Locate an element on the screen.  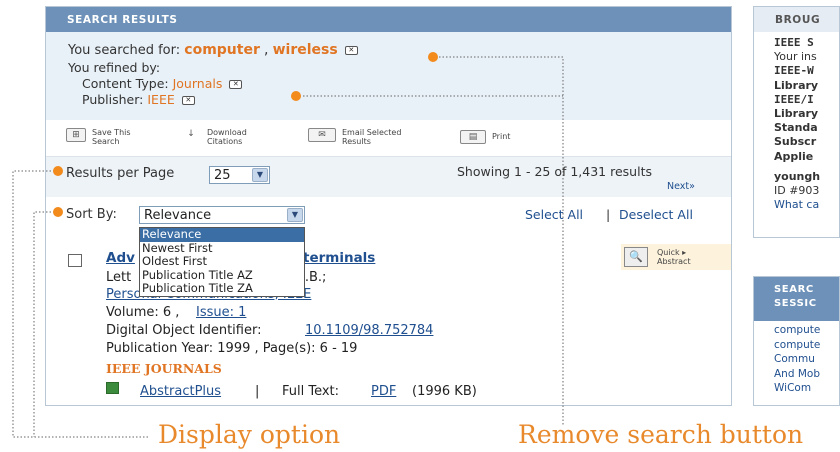
deselect-all-link: Deselect All is located at coordinates (656, 214).